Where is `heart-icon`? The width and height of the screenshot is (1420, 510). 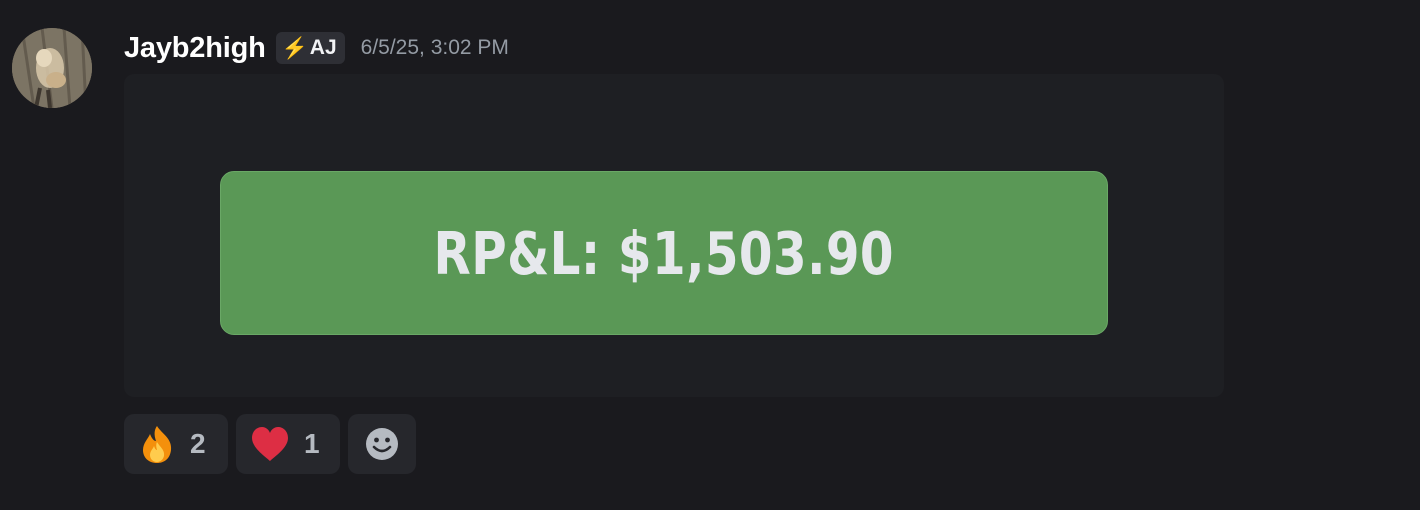
heart-icon is located at coordinates (270, 444).